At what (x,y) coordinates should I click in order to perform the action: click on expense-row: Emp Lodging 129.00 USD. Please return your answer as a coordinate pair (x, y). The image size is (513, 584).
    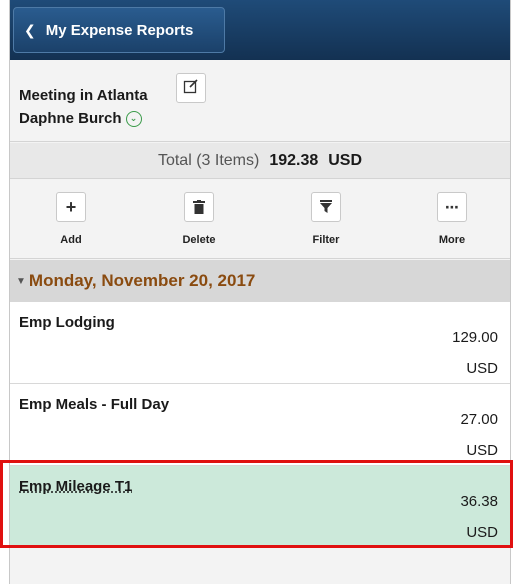
    Looking at the image, I should click on (260, 343).